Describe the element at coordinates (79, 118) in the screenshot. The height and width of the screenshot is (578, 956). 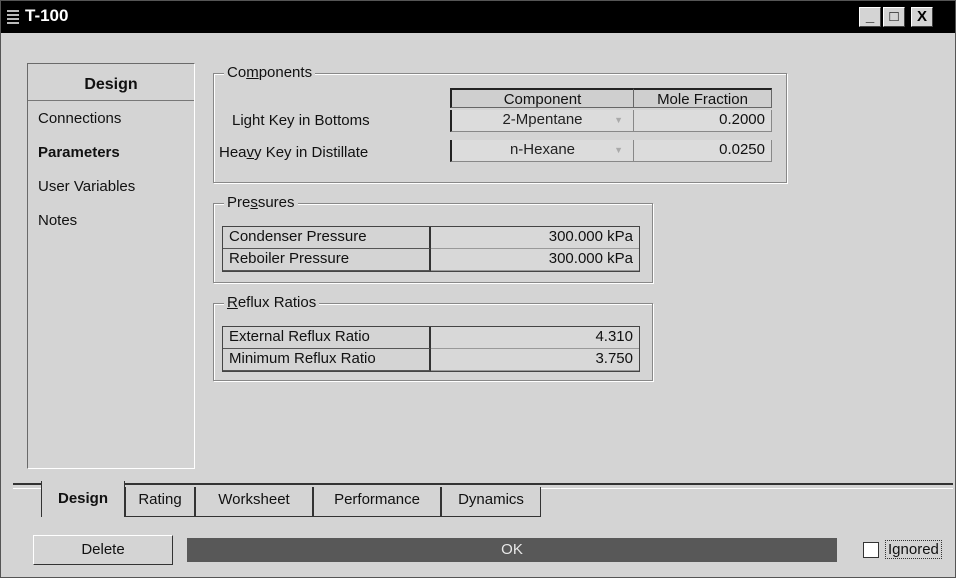
I see `nav-item-connections: Connections` at that location.